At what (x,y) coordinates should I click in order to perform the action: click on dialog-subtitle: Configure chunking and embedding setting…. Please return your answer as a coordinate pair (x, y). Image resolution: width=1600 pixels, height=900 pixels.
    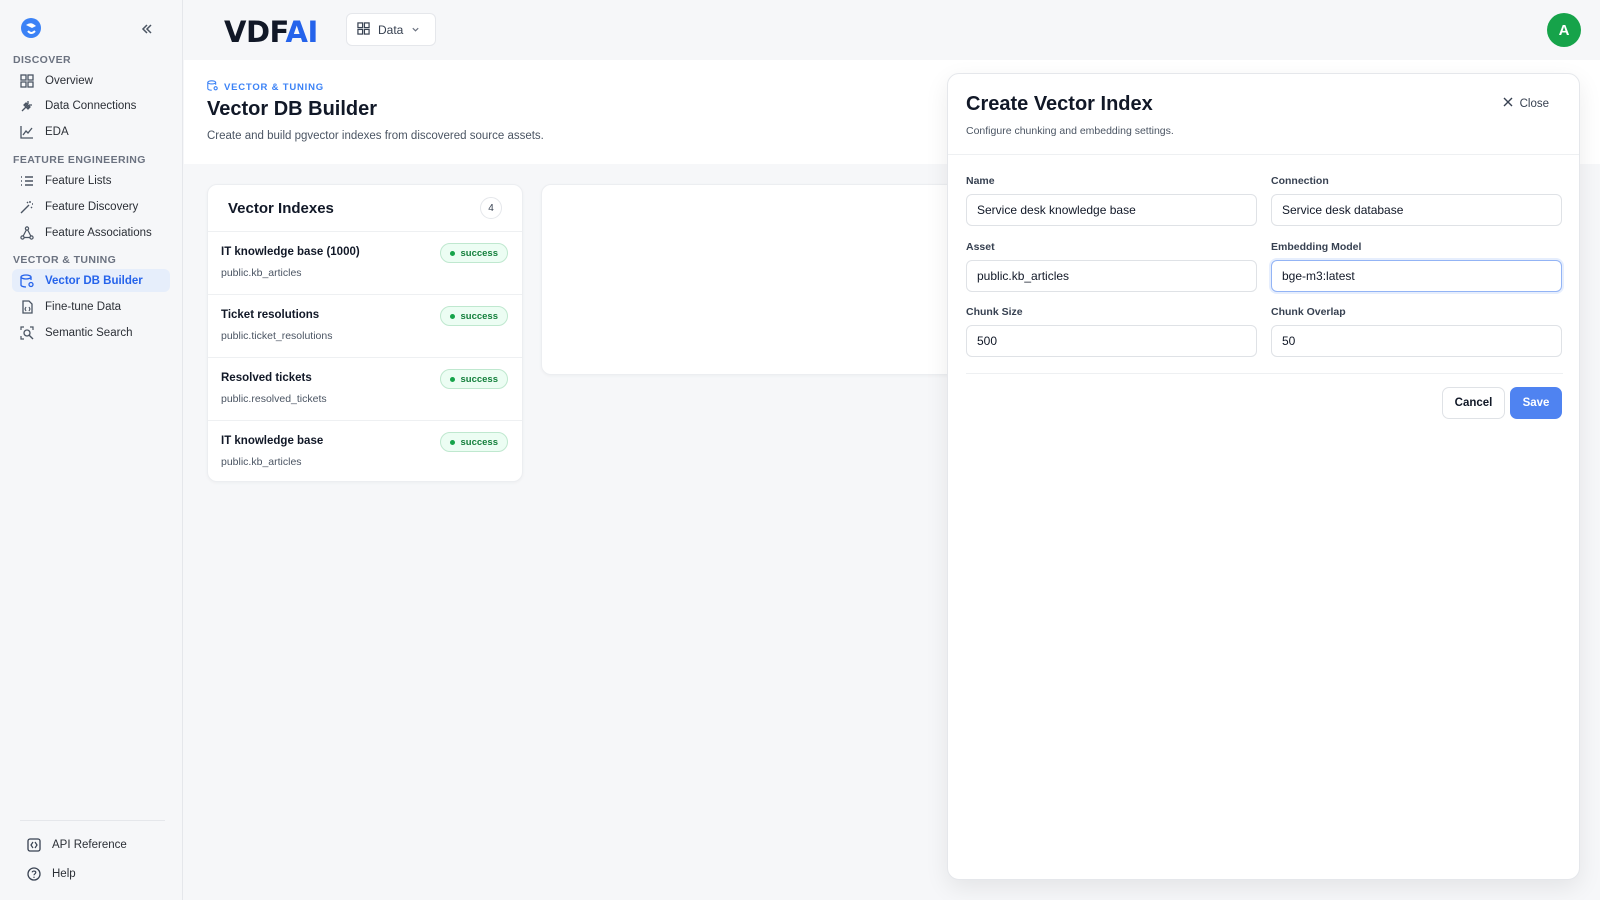
    Looking at the image, I should click on (1070, 131).